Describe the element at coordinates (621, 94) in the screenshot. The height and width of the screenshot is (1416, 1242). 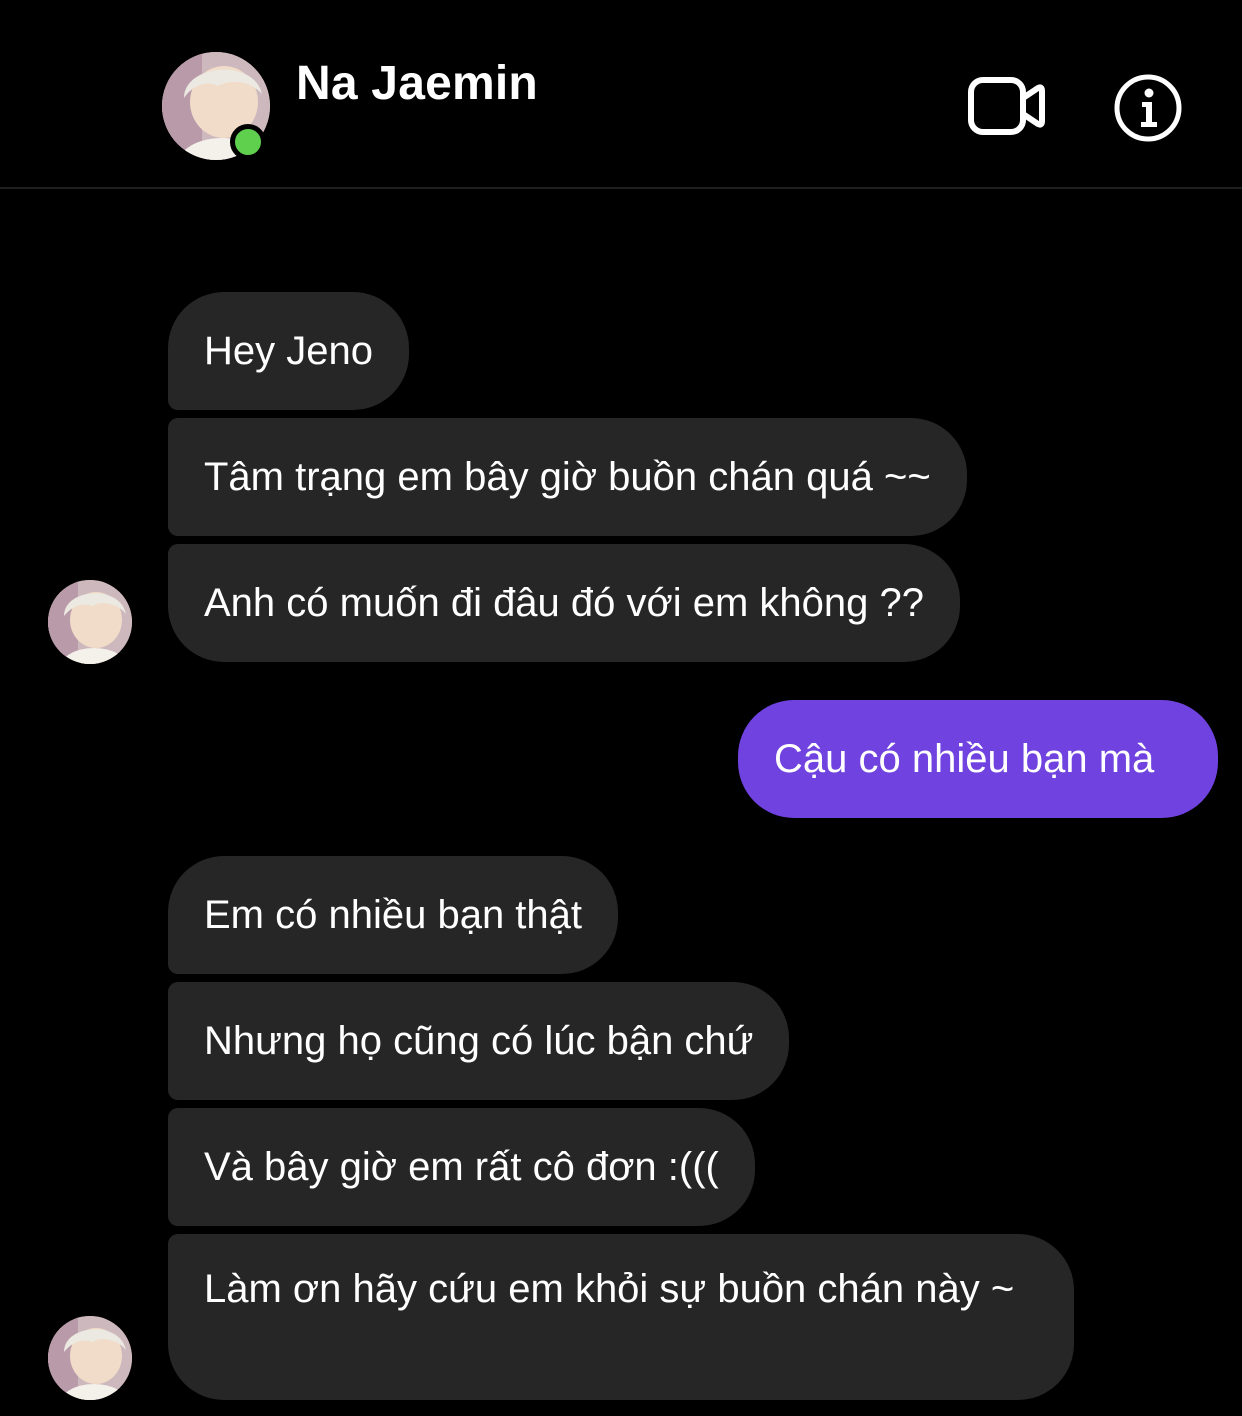
I see `chat-header: Na Jaemin` at that location.